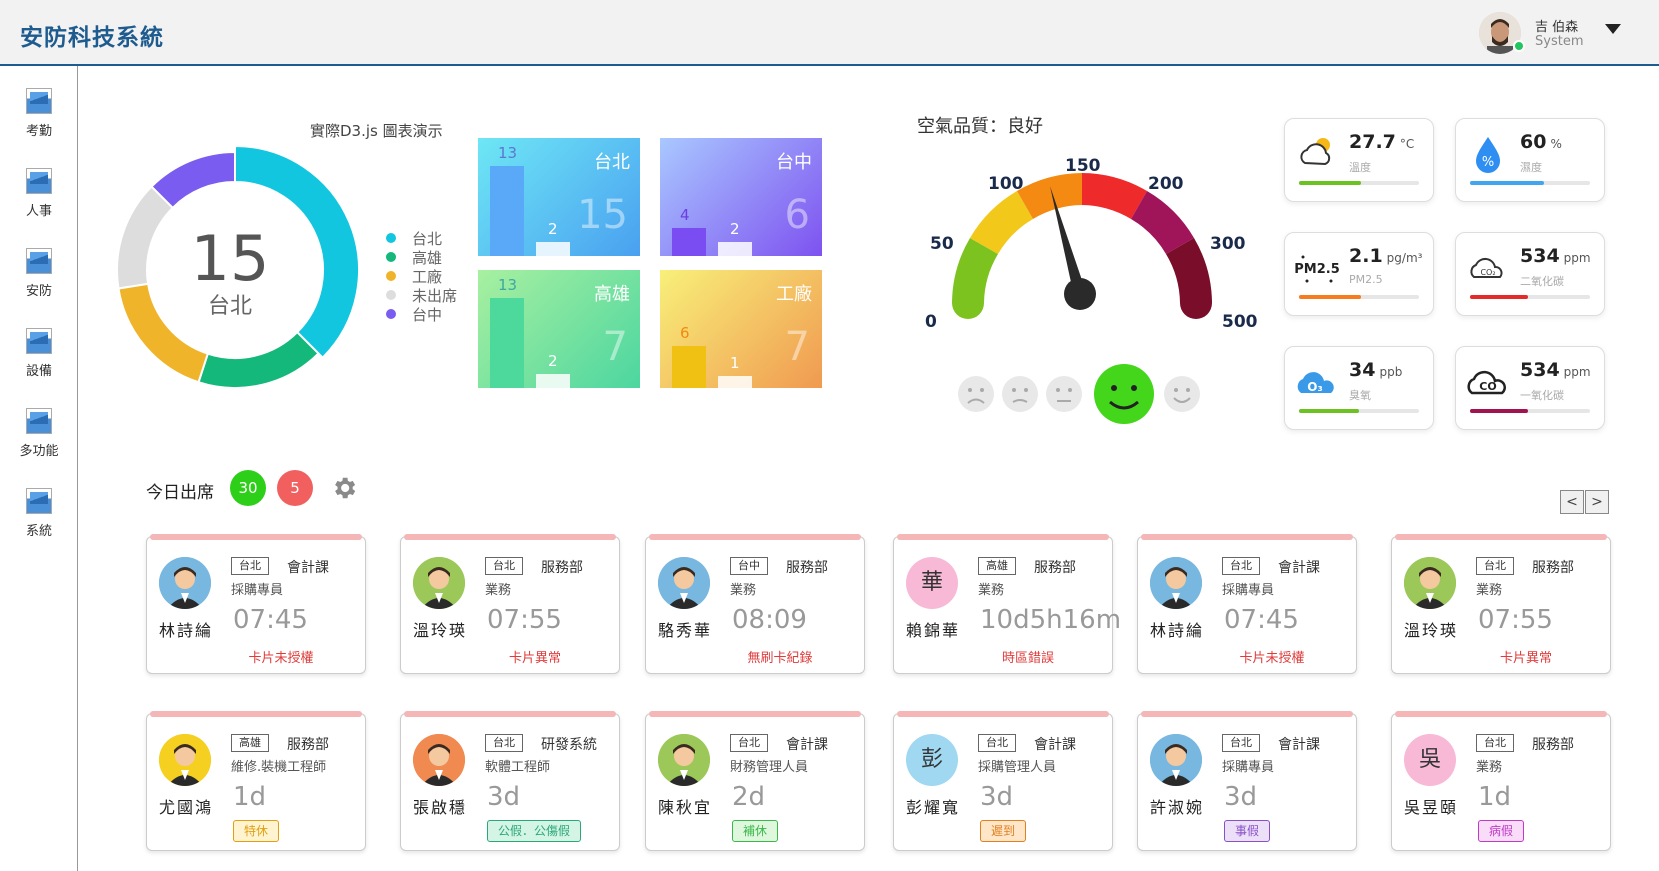  What do you see at coordinates (258, 359) in the screenshot?
I see `donut-slice-高雄` at bounding box center [258, 359].